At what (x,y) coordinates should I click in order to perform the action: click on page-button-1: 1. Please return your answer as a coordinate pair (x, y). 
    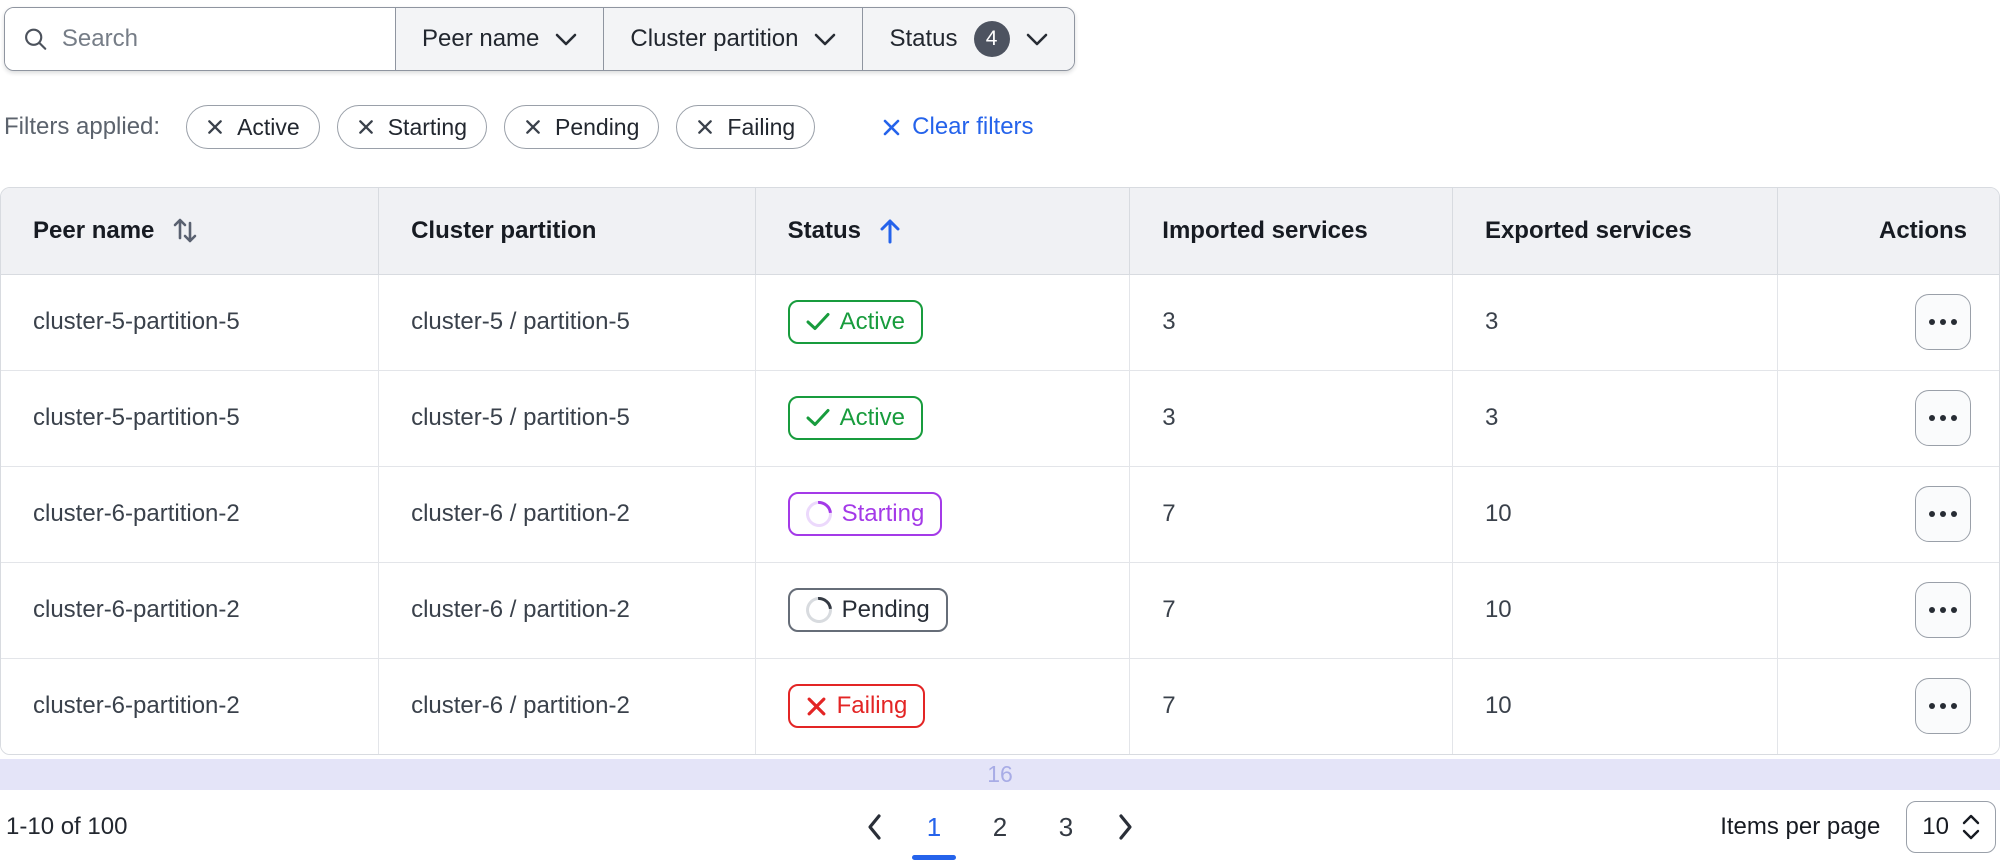
    Looking at the image, I should click on (934, 832).